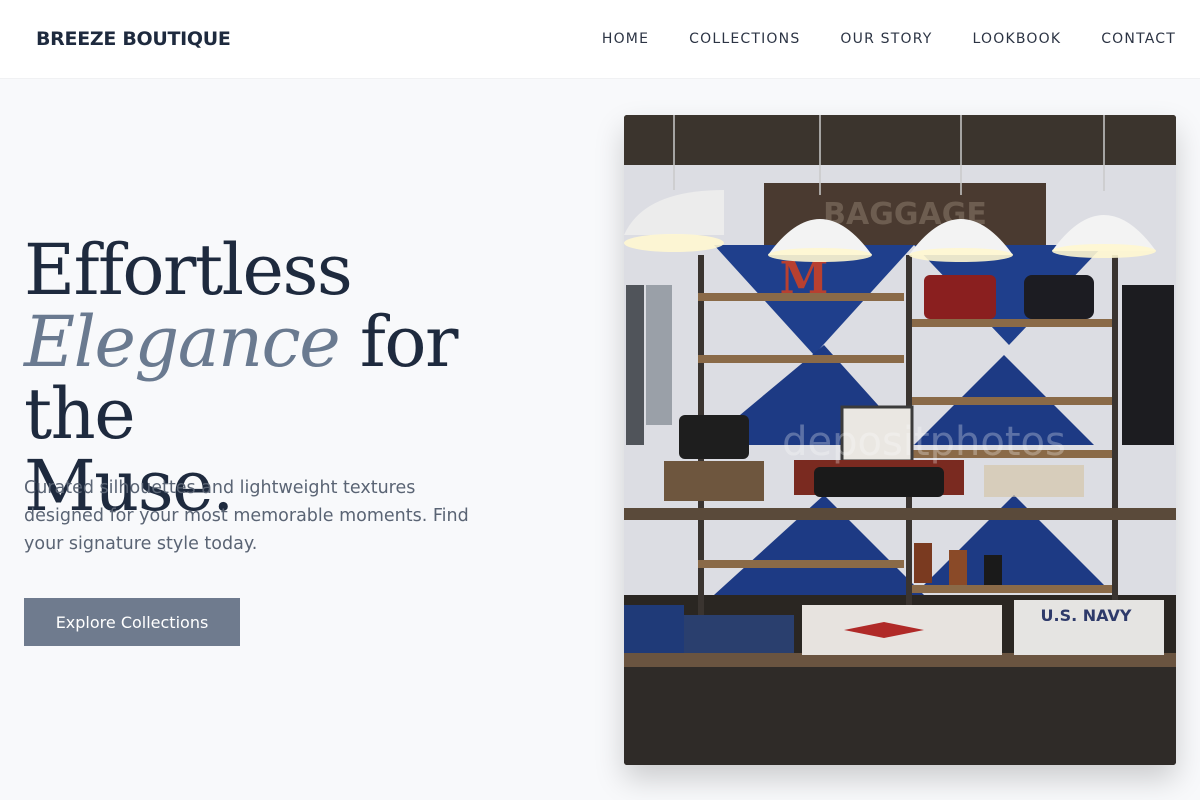 This screenshot has width=1200, height=800. I want to click on nav-contact: CONTACT, so click(1138, 39).